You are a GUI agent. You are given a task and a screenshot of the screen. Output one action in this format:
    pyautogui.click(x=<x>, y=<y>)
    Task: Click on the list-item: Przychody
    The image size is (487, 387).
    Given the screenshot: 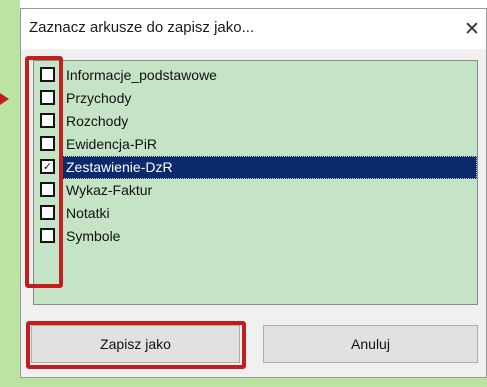 What is the action you would take?
    pyautogui.click(x=255, y=98)
    